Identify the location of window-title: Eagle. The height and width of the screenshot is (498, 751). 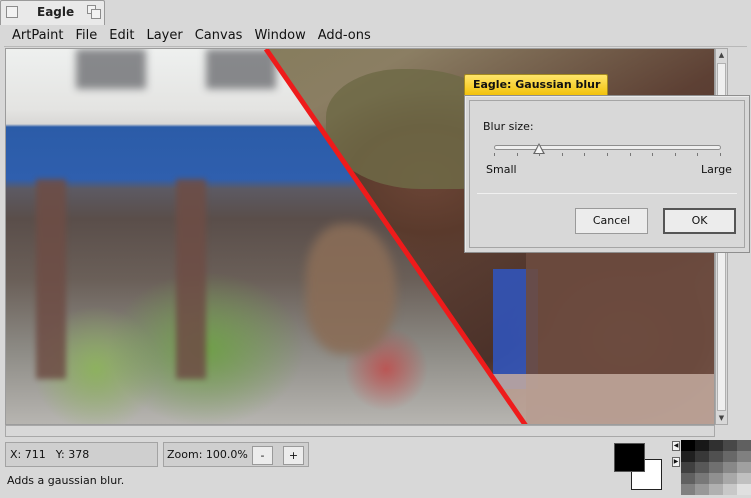
(56, 12).